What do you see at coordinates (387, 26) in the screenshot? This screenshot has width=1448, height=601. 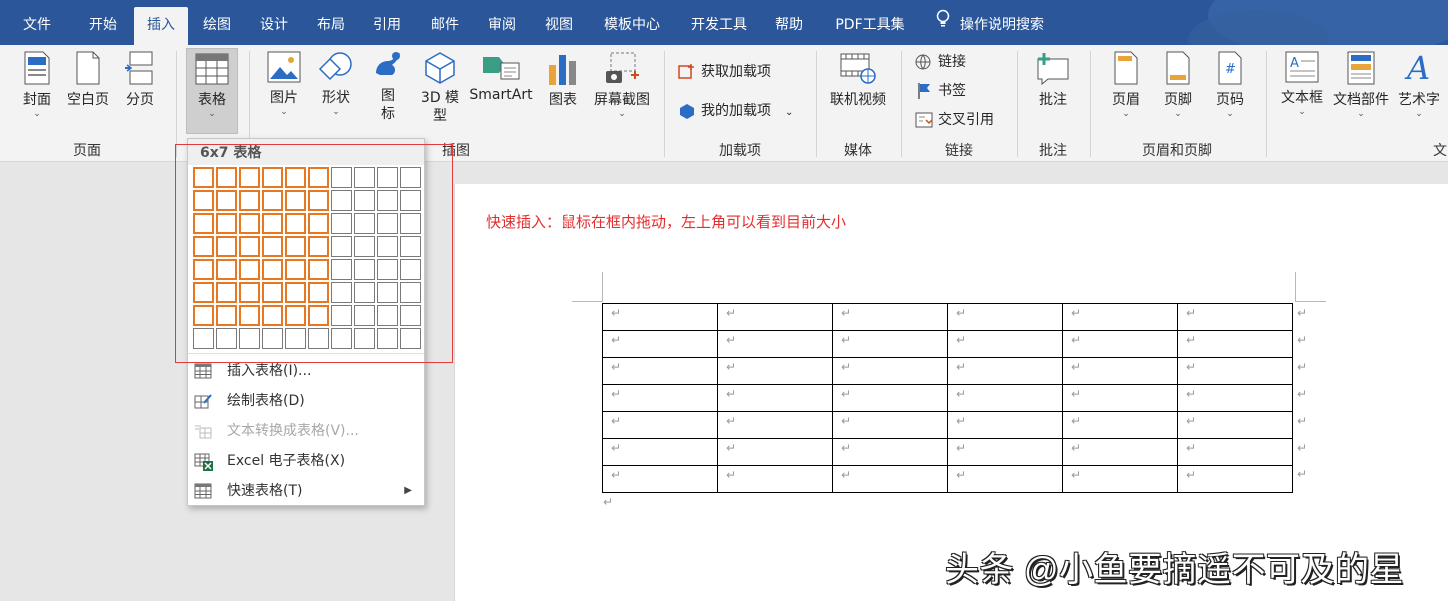 I see `tab-references: 引用` at bounding box center [387, 26].